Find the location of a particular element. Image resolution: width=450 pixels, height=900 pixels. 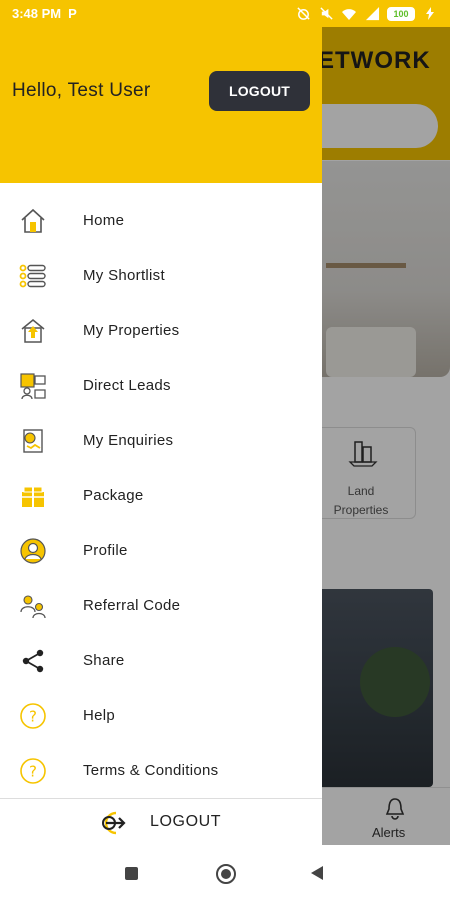

menu-item-my-properties: My Properties is located at coordinates (161, 330).